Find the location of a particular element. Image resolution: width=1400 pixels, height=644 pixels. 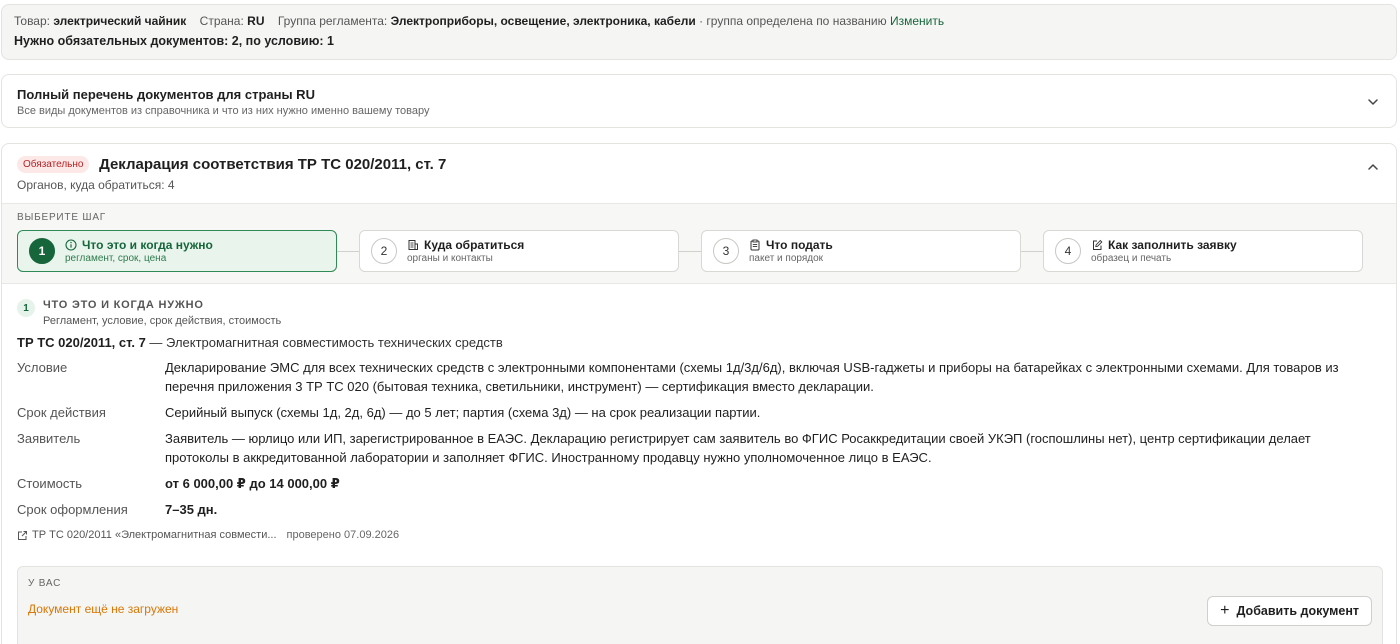

regulation-code: ТР ТС 020/2011, ст. 7 is located at coordinates (81, 342).